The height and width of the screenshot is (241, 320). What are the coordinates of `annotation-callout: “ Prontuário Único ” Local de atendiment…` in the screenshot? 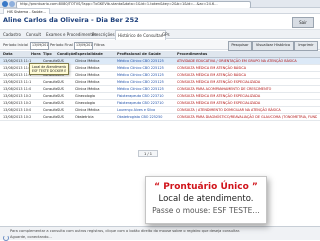 It's located at (206, 200).